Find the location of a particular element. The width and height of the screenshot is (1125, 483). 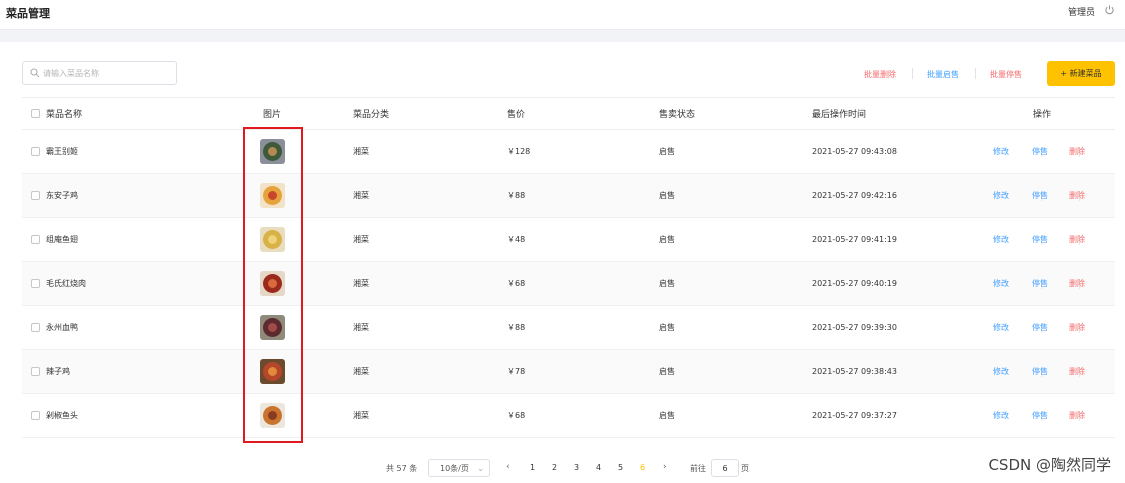

goto-label: 前往 is located at coordinates (698, 468).